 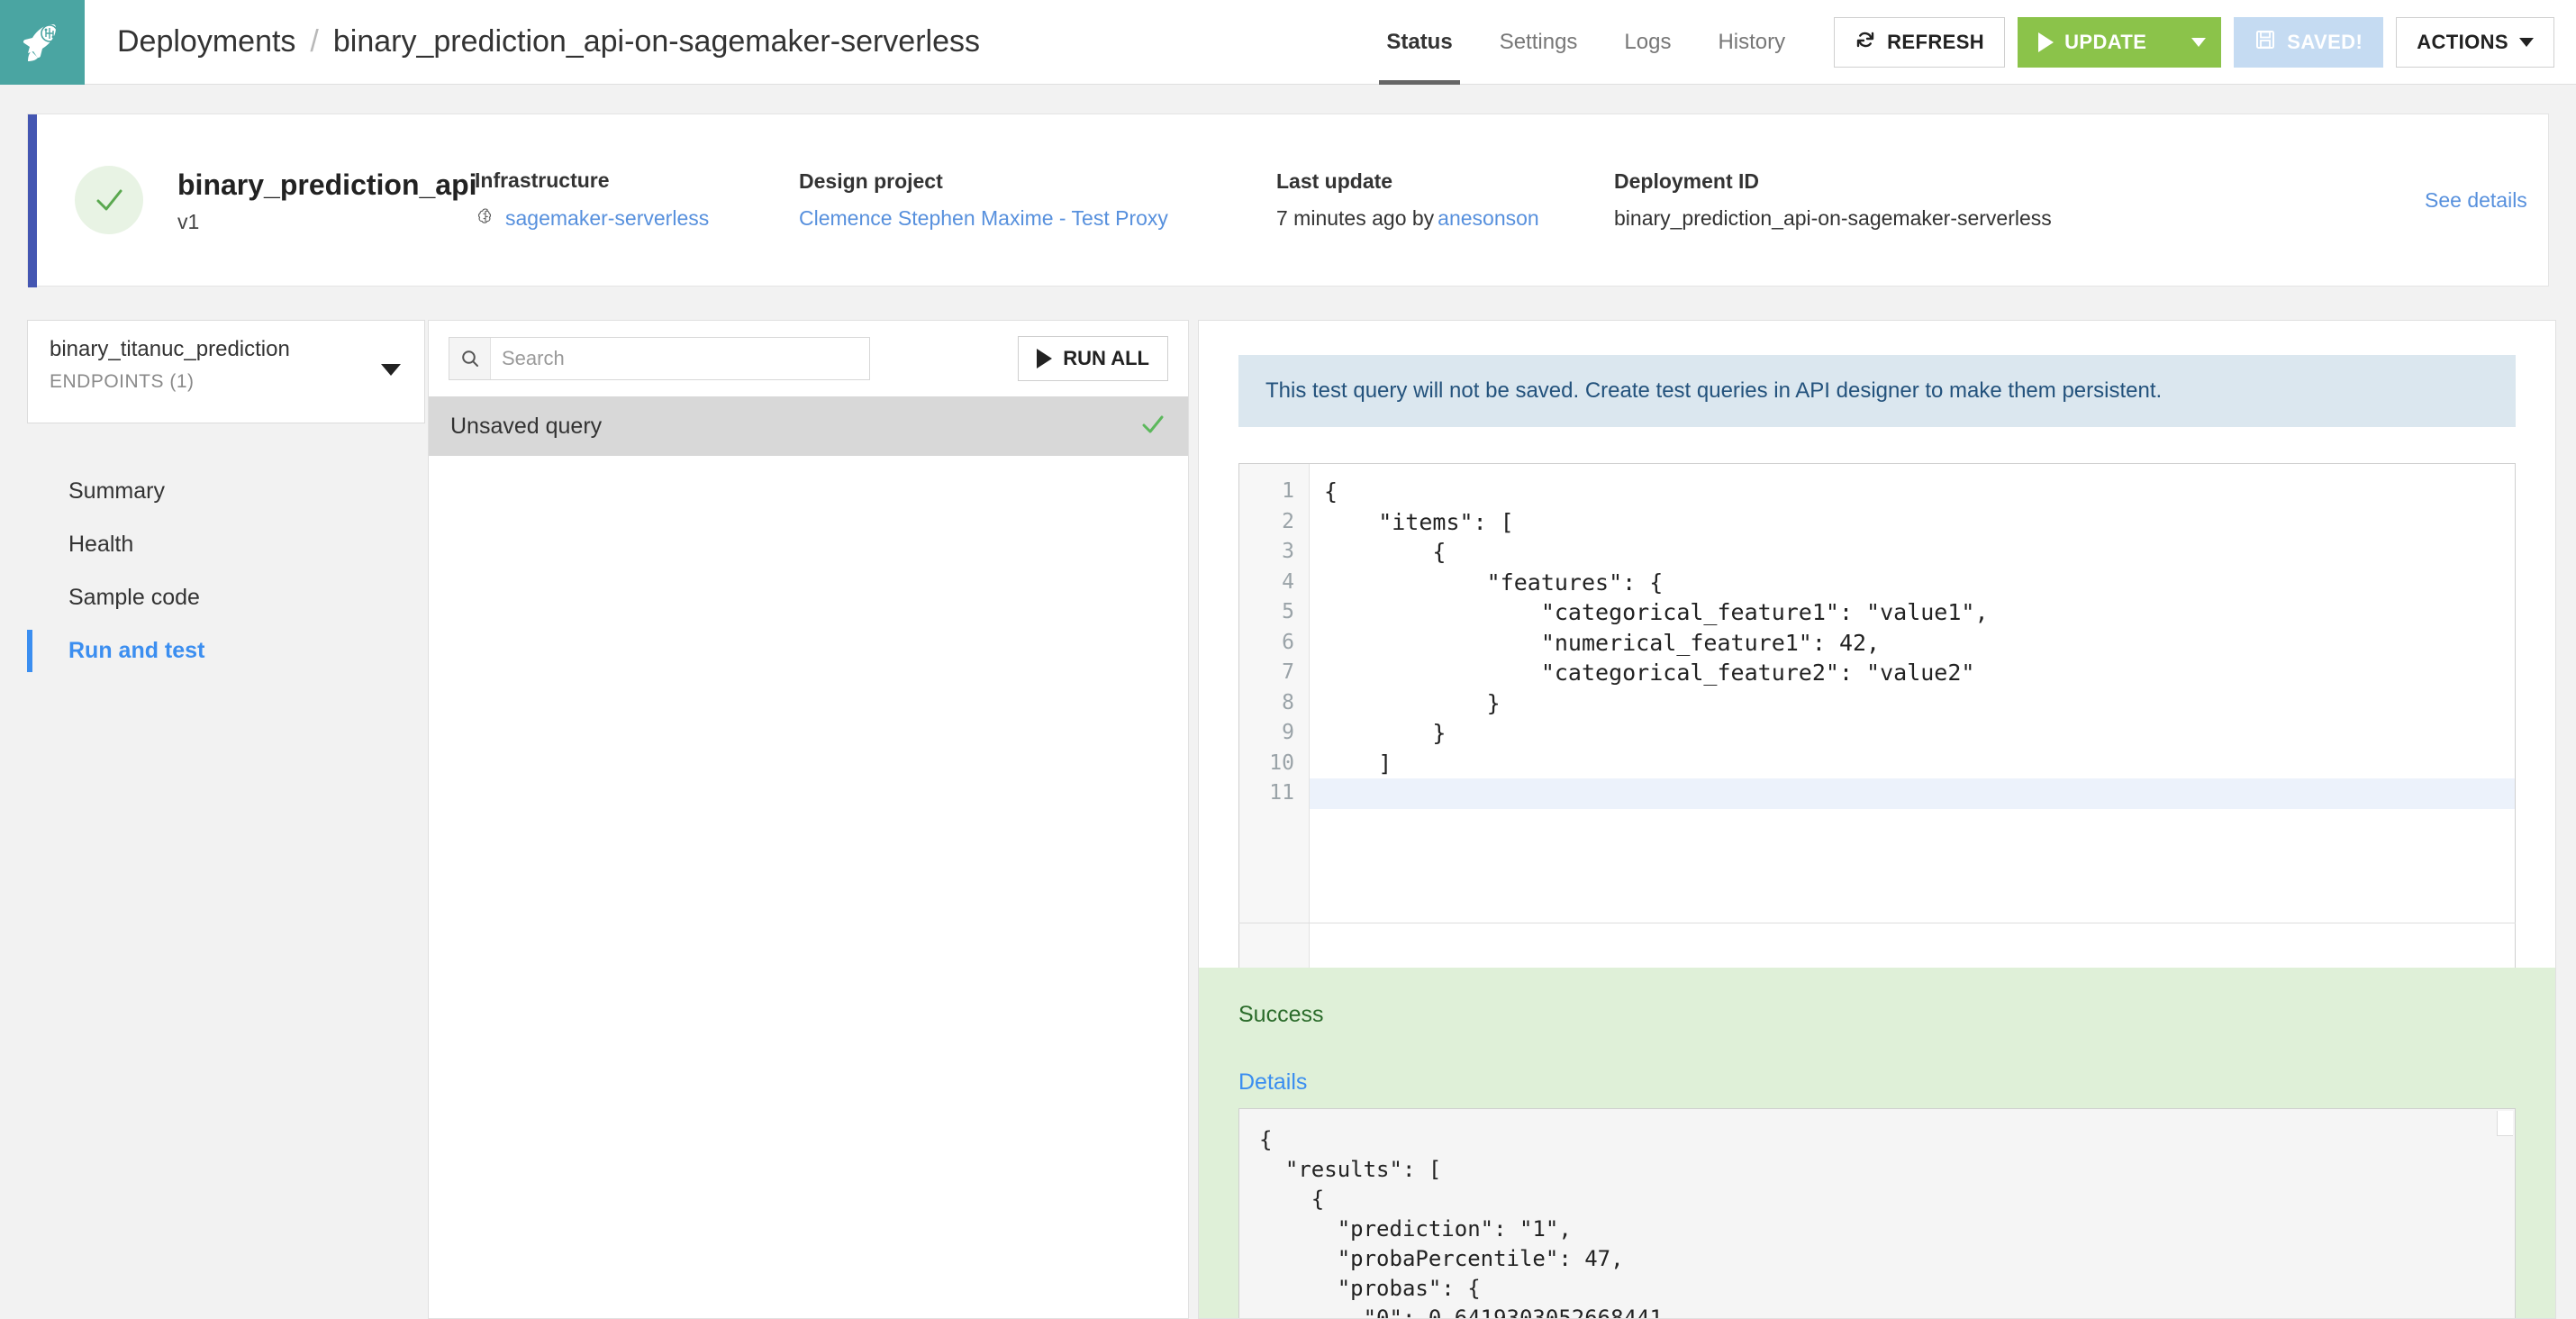 What do you see at coordinates (2505, 1123) in the screenshot?
I see `resize-handle` at bounding box center [2505, 1123].